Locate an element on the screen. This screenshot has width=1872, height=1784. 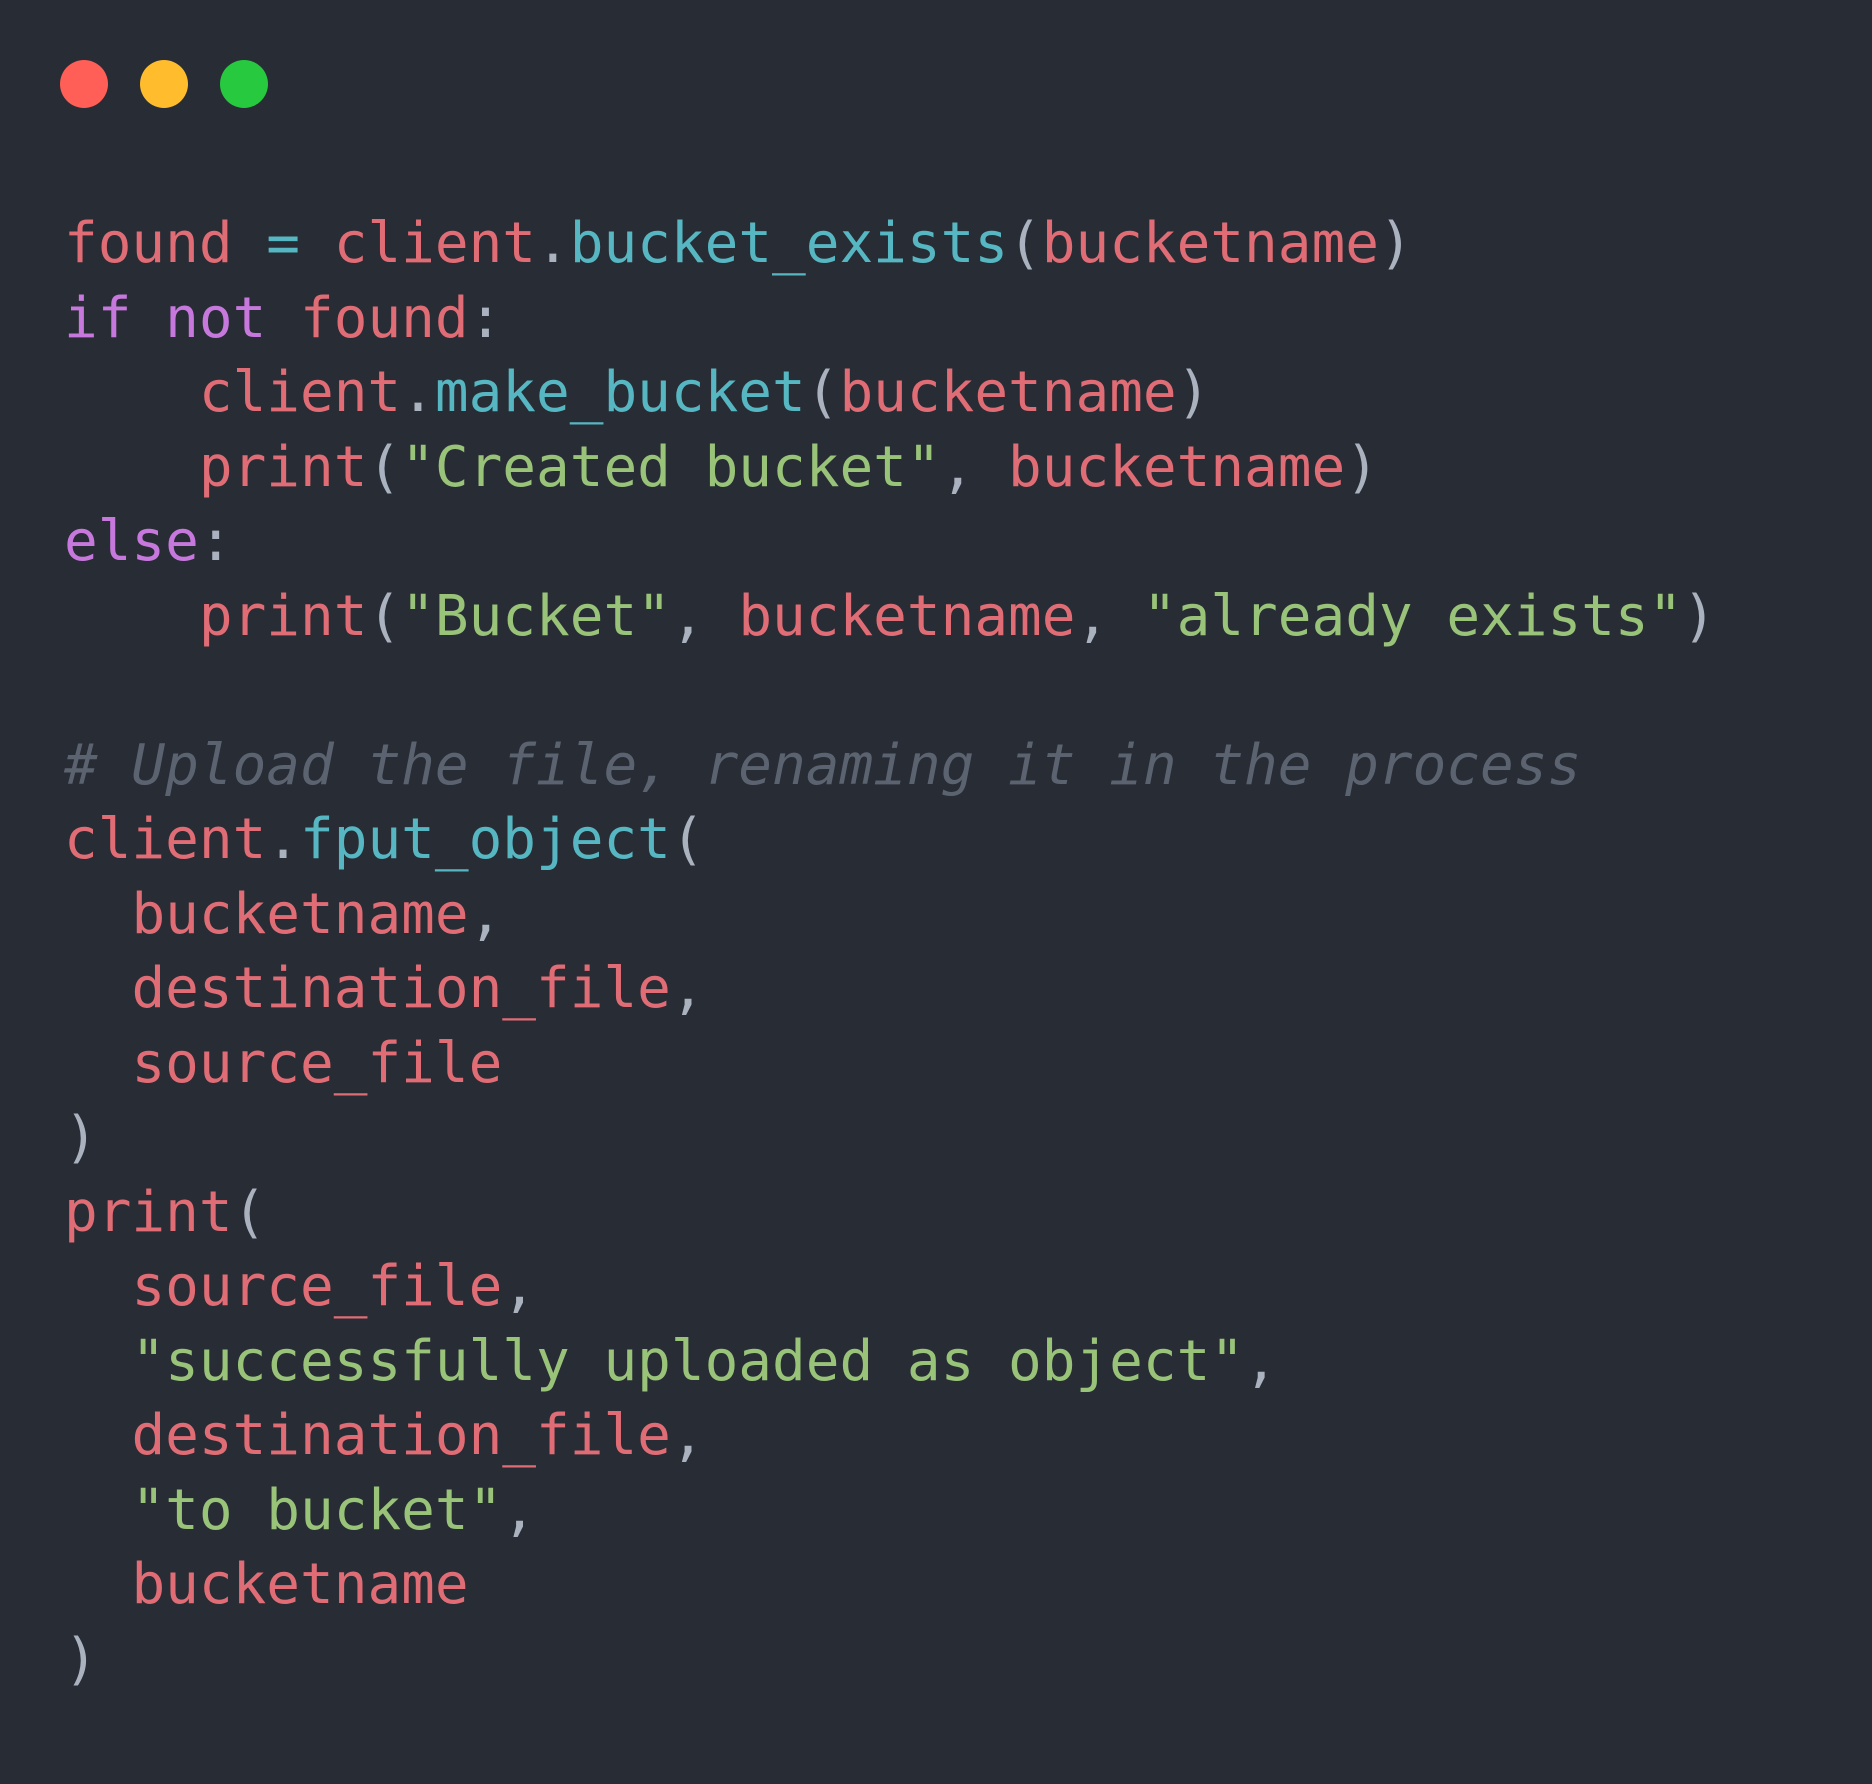
code-line: bucketname, is located at coordinates (890, 915).